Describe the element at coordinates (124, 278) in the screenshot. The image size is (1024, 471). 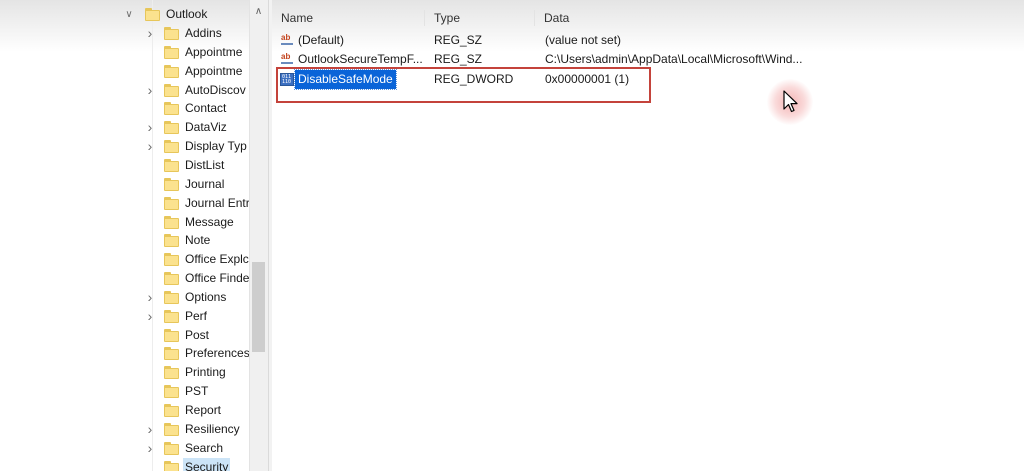
I see `tree-item: Office Finde` at that location.